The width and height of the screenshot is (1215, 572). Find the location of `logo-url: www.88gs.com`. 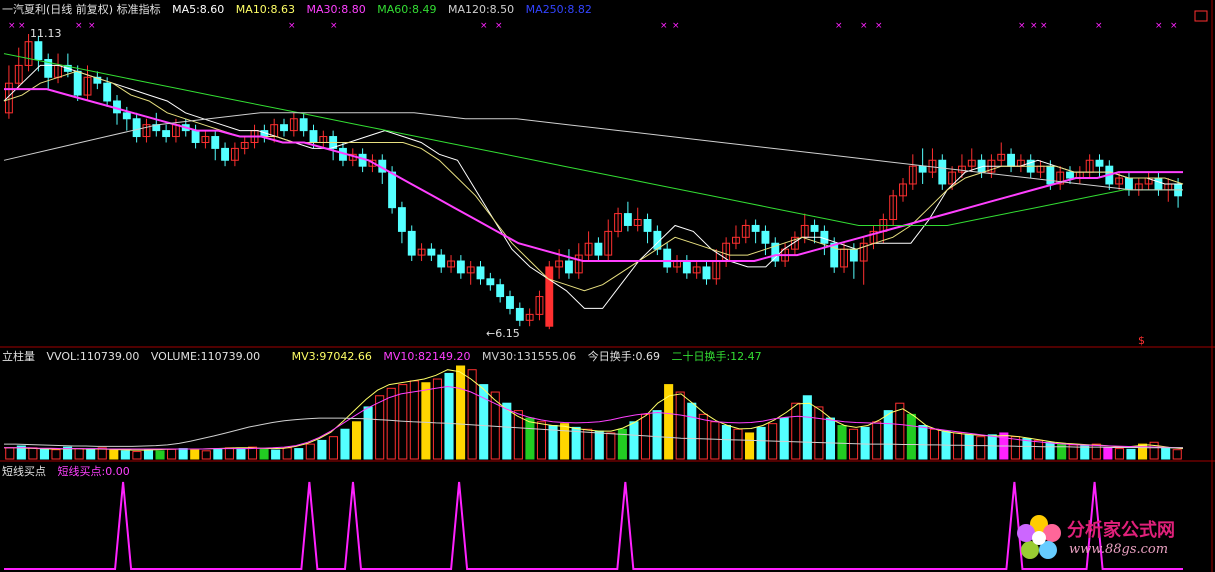

logo-url: www.88gs.com is located at coordinates (1119, 549).